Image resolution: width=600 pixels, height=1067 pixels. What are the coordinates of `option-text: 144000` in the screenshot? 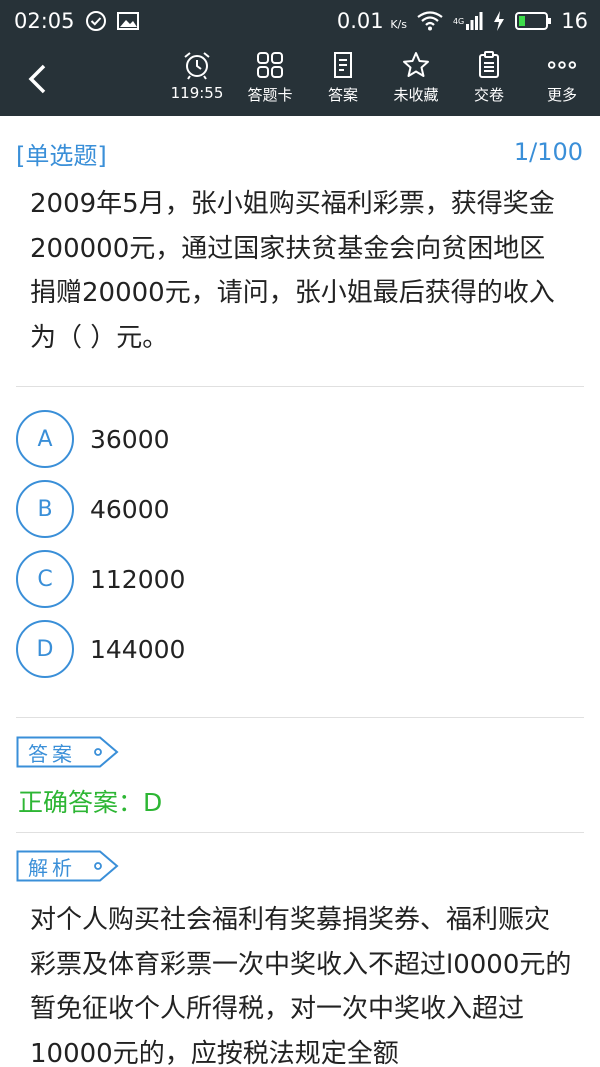 It's located at (138, 649).